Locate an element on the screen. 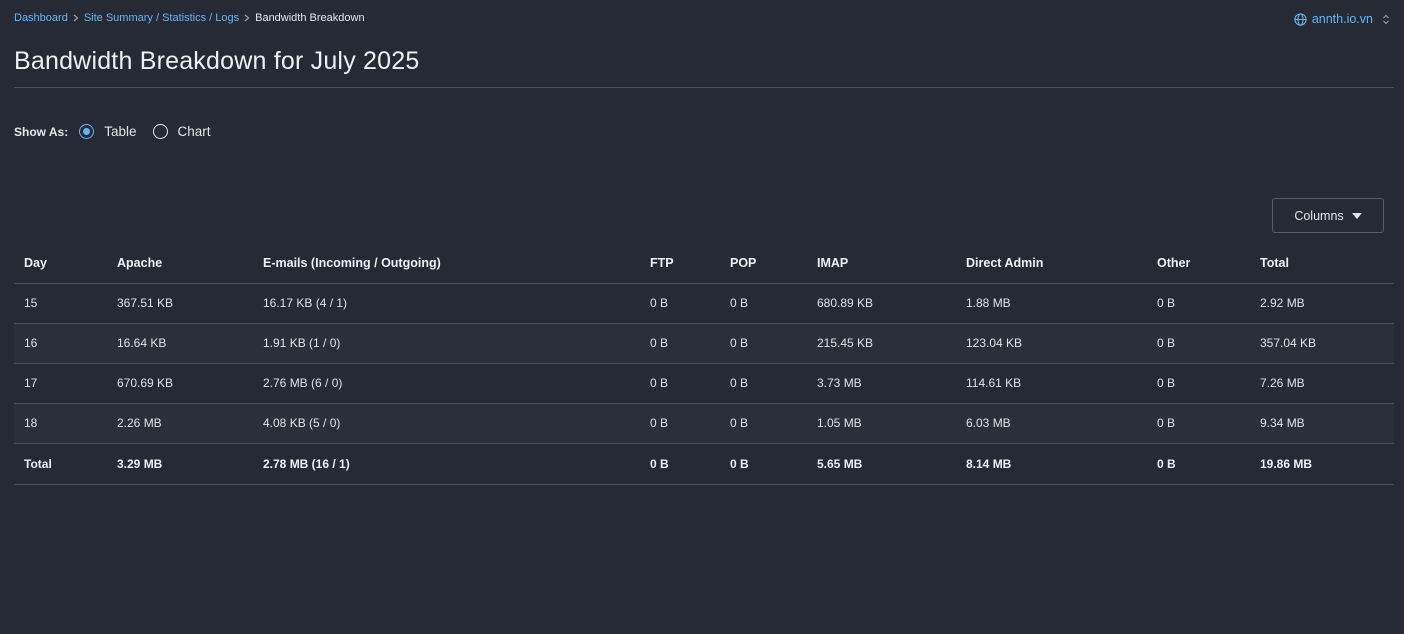 The image size is (1404, 634). table-cell: 16.64 KB is located at coordinates (180, 343).